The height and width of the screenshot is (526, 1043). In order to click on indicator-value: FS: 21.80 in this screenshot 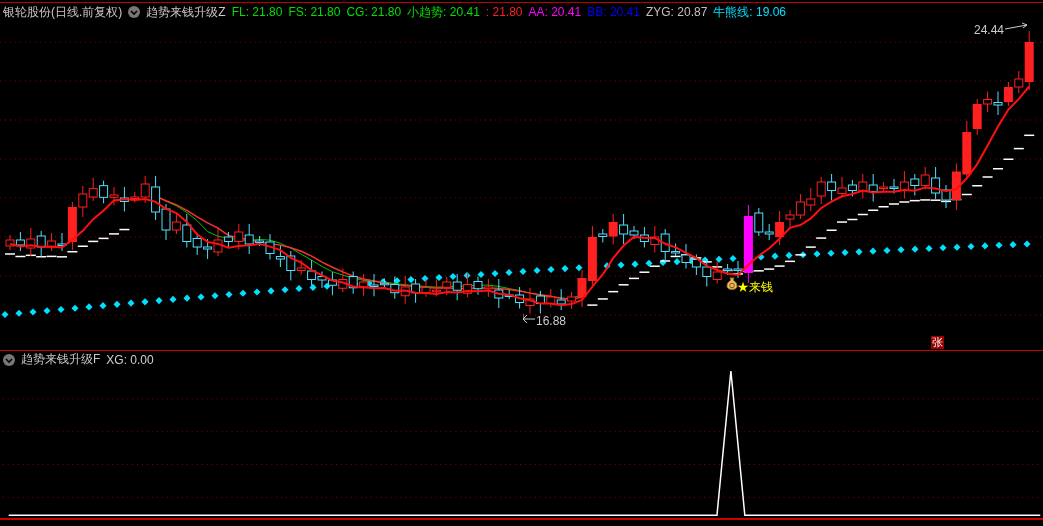, I will do `click(314, 12)`.